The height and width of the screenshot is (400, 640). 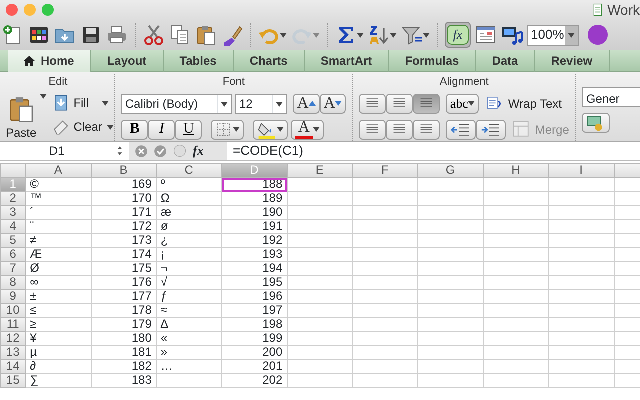 What do you see at coordinates (189, 199) in the screenshot?
I see `table-cell: Ω` at bounding box center [189, 199].